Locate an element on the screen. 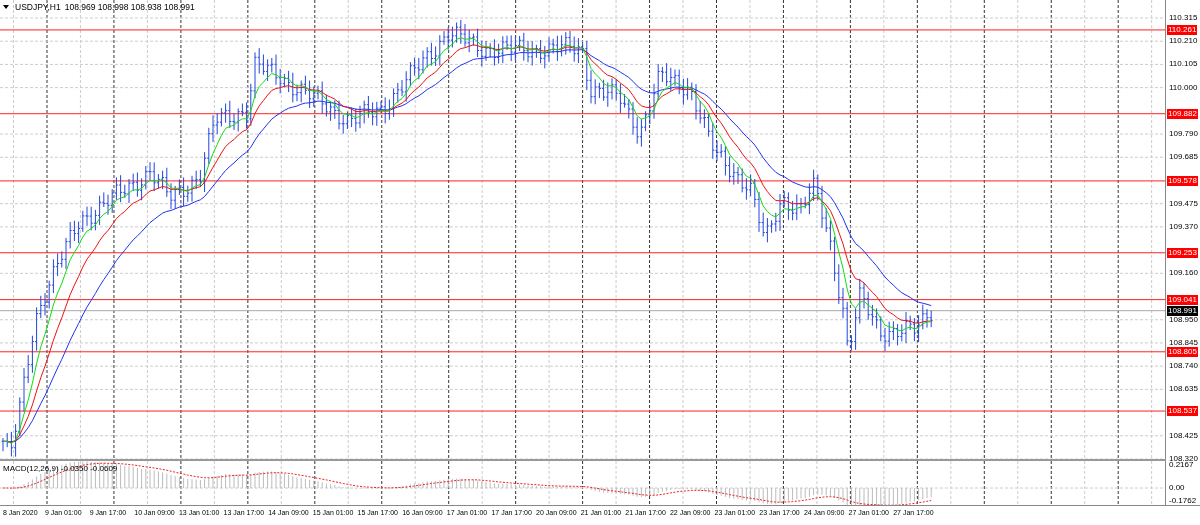  axis-label: -0.1762 is located at coordinates (1183, 501).